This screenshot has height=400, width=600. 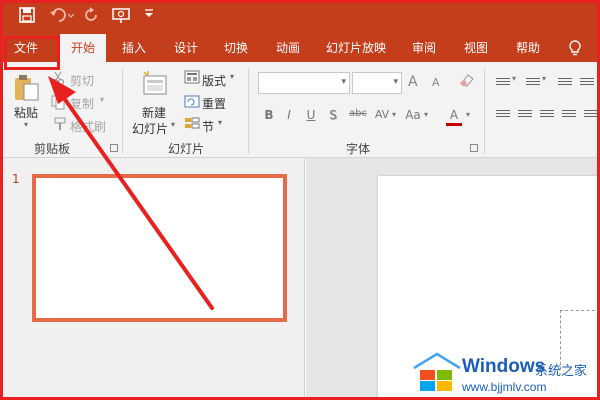 I want to click on grow-font-button: A, so click(x=413, y=82).